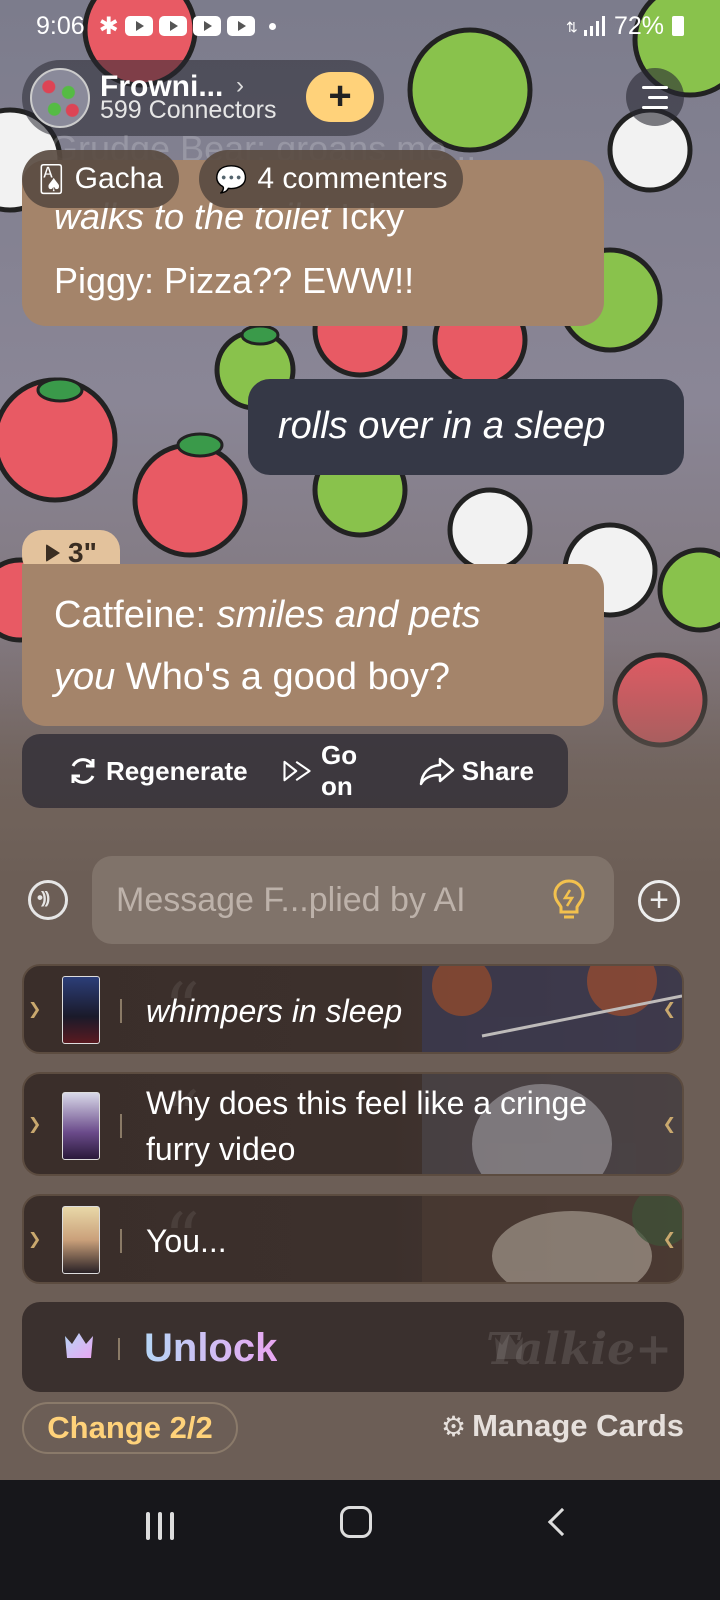 This screenshot has height=1600, width=720. I want to click on add-attachment-button: +, so click(659, 901).